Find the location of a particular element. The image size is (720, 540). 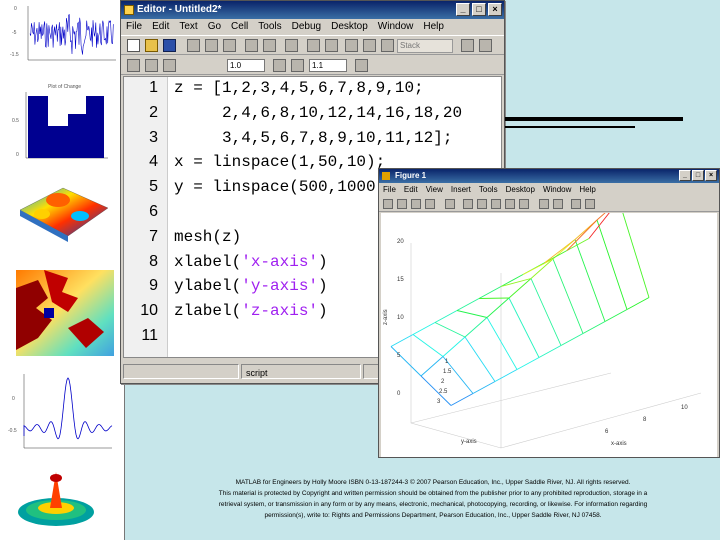

zoom-in-icon is located at coordinates (468, 204).